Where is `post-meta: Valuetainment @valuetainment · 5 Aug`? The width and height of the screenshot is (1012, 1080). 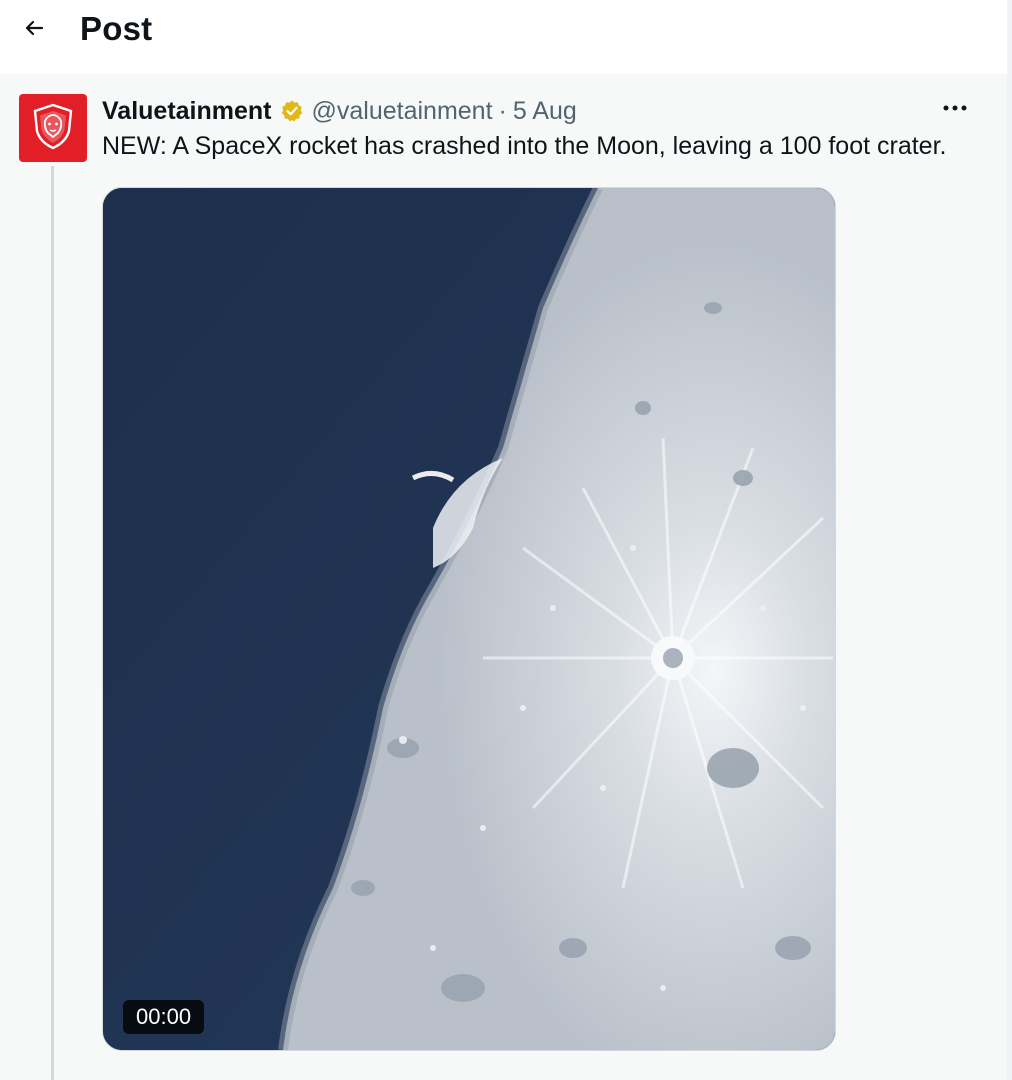 post-meta: Valuetainment @valuetainment · 5 Aug is located at coordinates (339, 111).